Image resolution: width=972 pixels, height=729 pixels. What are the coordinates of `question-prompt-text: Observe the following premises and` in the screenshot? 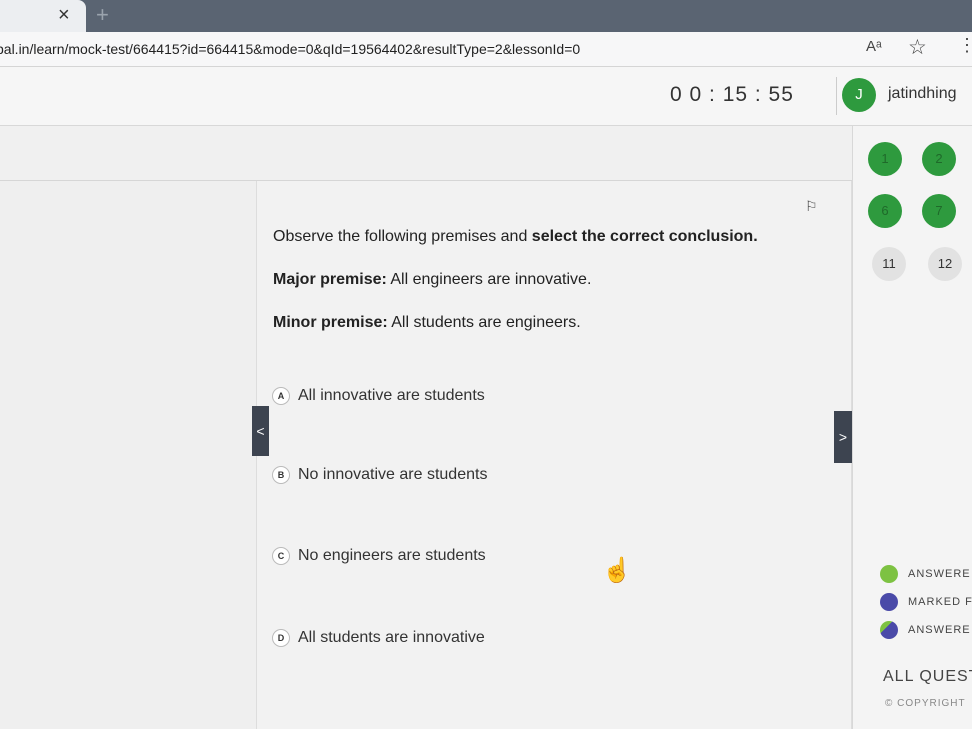 It's located at (402, 236).